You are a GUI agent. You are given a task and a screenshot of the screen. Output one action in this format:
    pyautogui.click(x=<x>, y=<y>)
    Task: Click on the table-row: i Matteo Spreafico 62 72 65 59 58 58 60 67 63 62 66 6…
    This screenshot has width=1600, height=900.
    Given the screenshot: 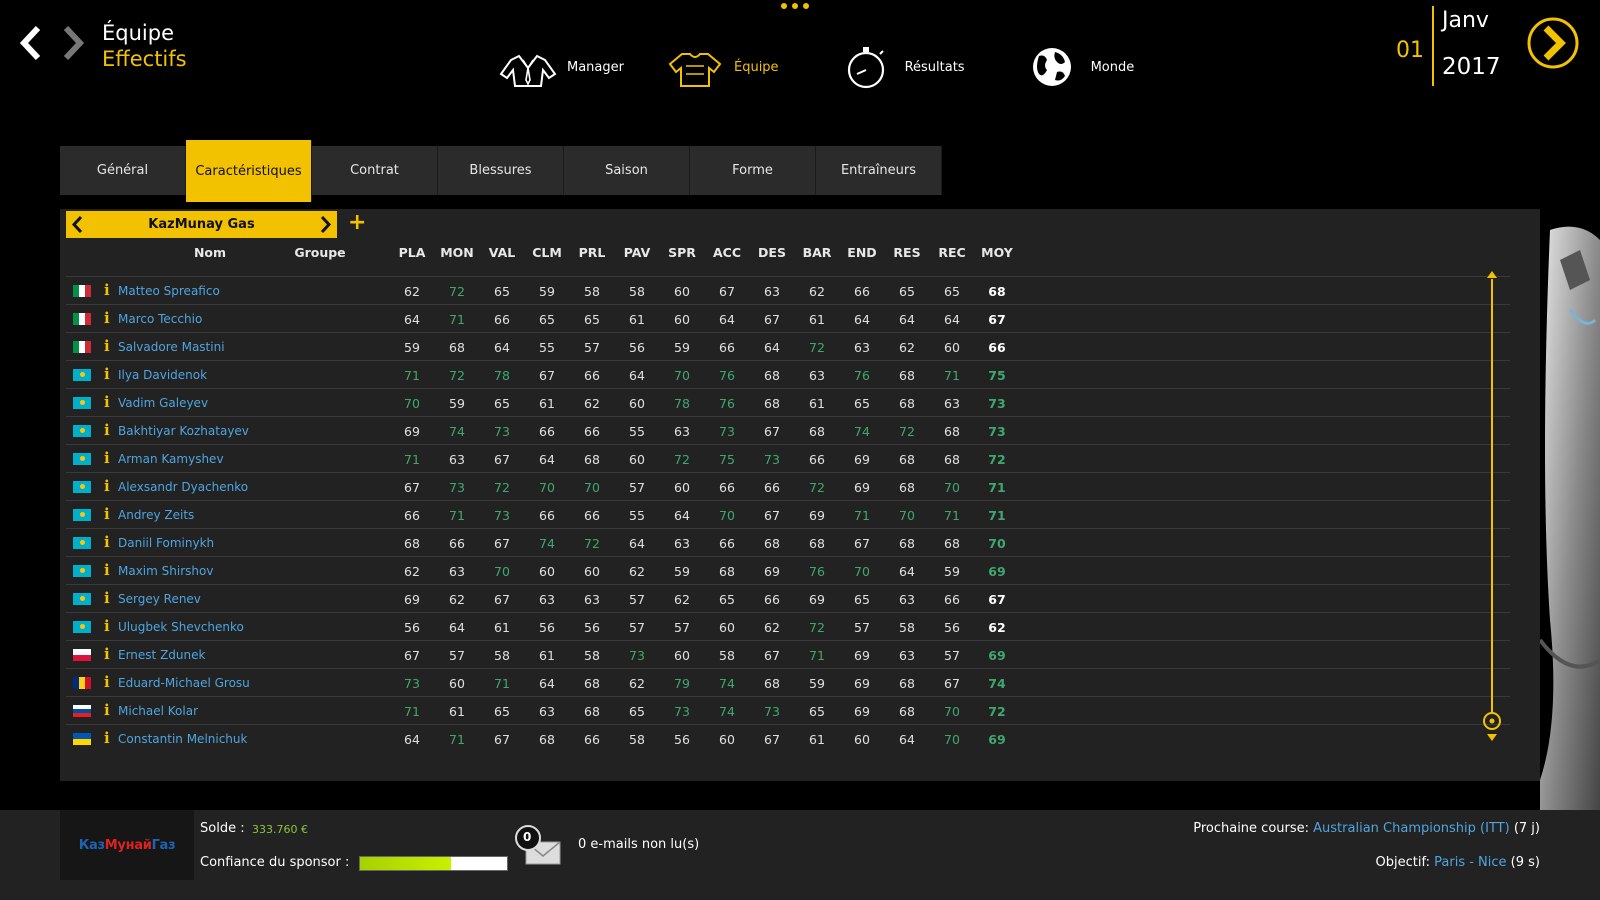 What is the action you would take?
    pyautogui.click(x=788, y=290)
    